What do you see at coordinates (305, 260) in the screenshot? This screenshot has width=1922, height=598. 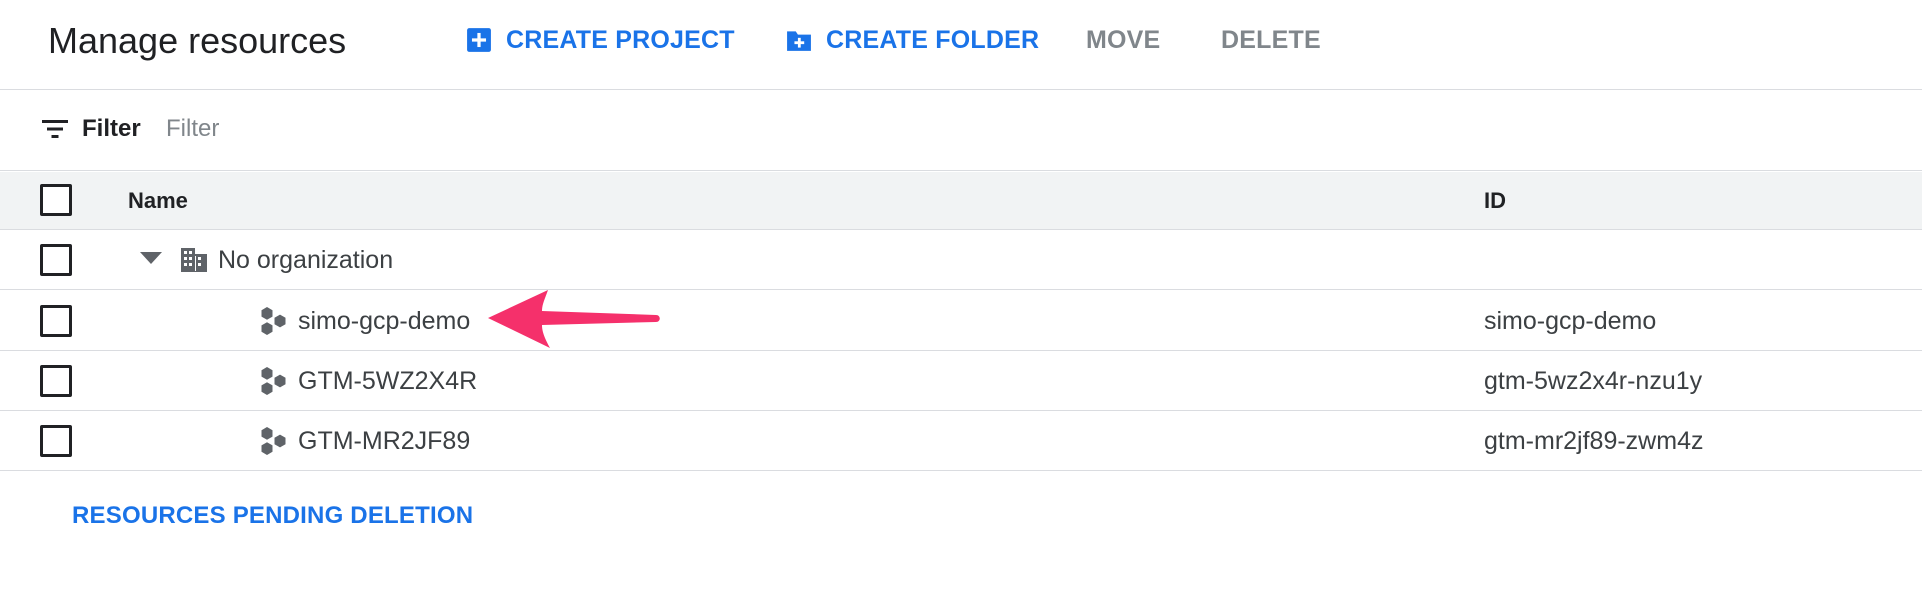 I see `organization-name: No organization` at bounding box center [305, 260].